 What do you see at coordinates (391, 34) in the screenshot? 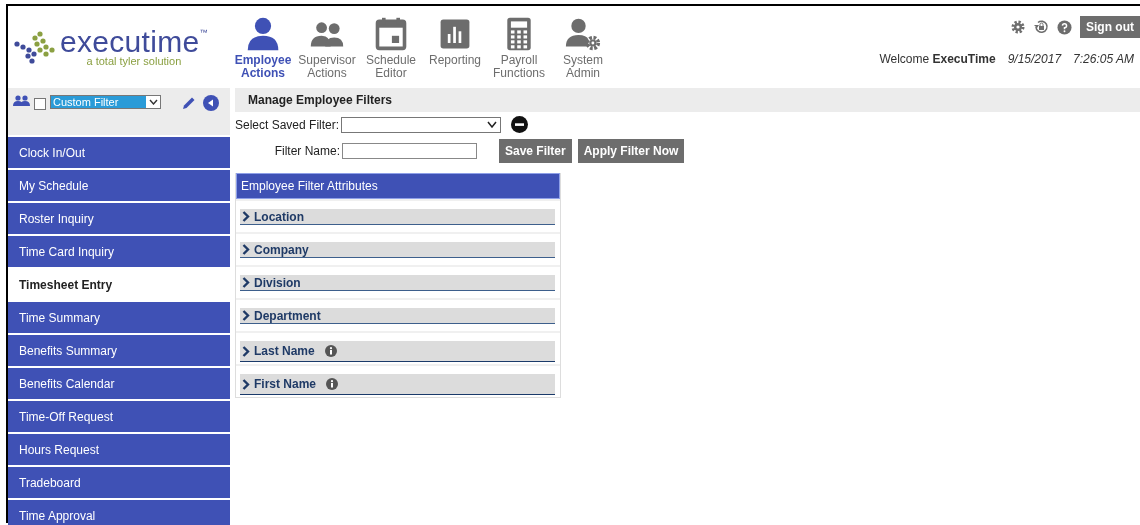
I see `calendar-icon` at bounding box center [391, 34].